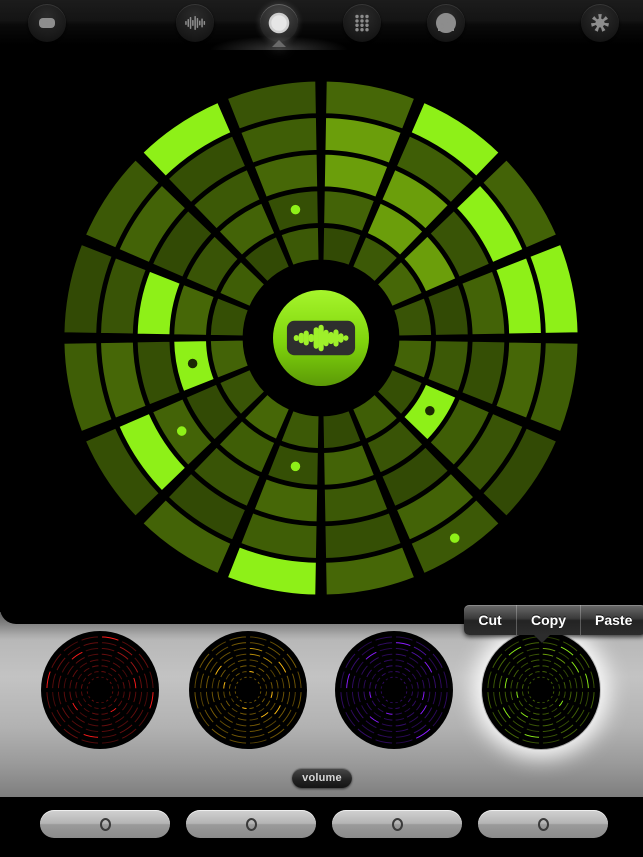 This screenshot has width=643, height=857. I want to click on toolbar-button-presets, so click(47, 23).